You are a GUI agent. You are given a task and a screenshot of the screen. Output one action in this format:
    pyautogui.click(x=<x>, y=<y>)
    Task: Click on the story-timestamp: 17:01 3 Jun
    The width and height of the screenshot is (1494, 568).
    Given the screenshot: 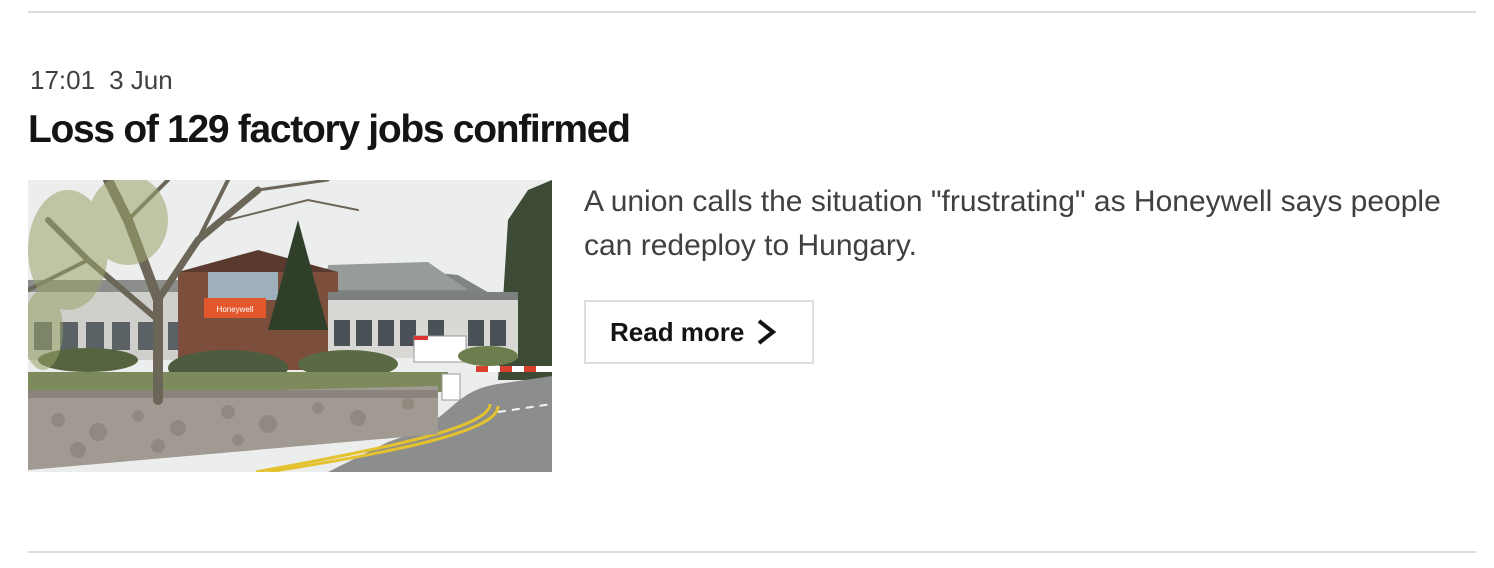 What is the action you would take?
    pyautogui.click(x=101, y=80)
    